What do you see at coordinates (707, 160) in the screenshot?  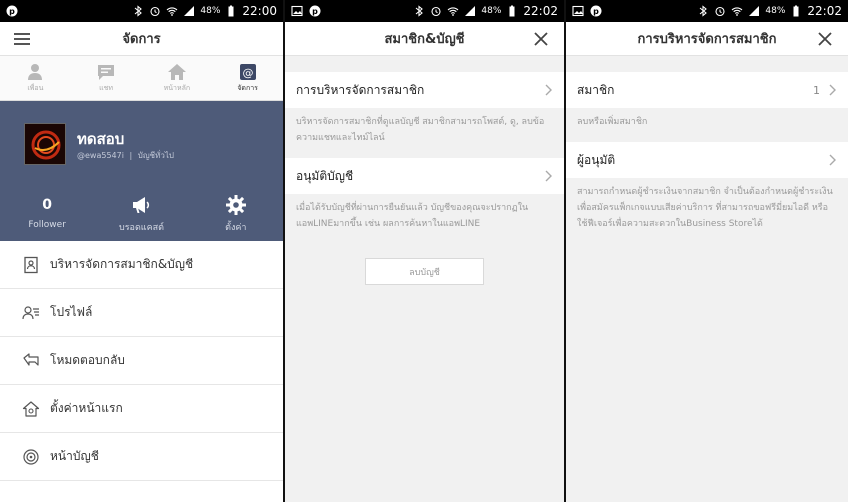 I see `approver-row: ผู้อนุมัติ` at bounding box center [707, 160].